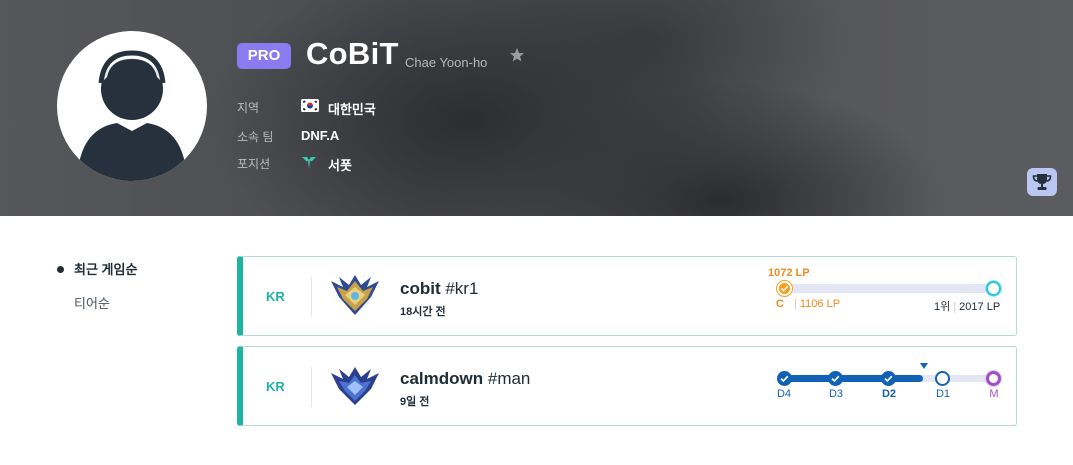 The width and height of the screenshot is (1073, 465). I want to click on default-avatar-icon, so click(132, 115).